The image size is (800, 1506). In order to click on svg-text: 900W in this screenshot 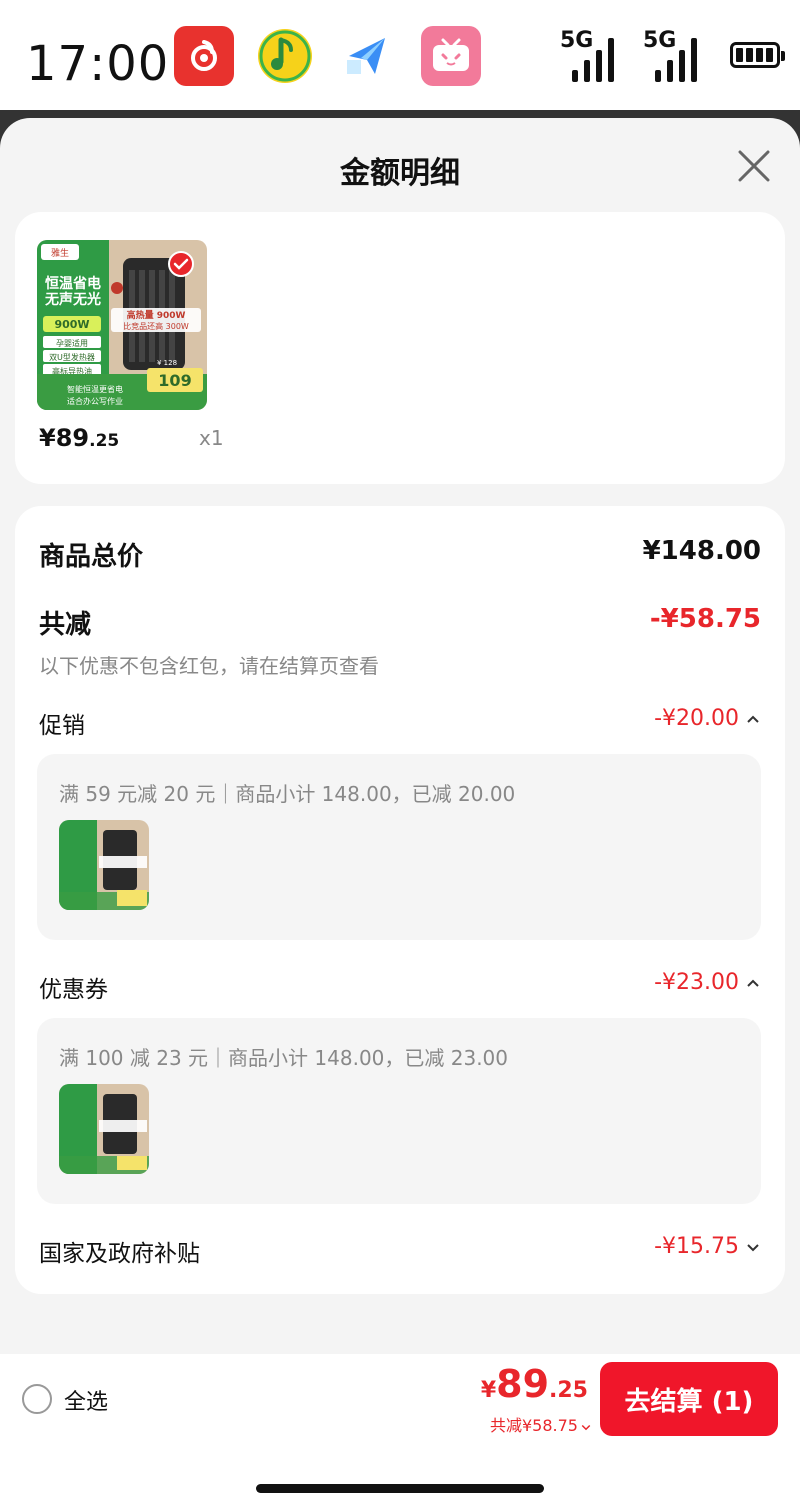, I will do `click(71, 324)`.